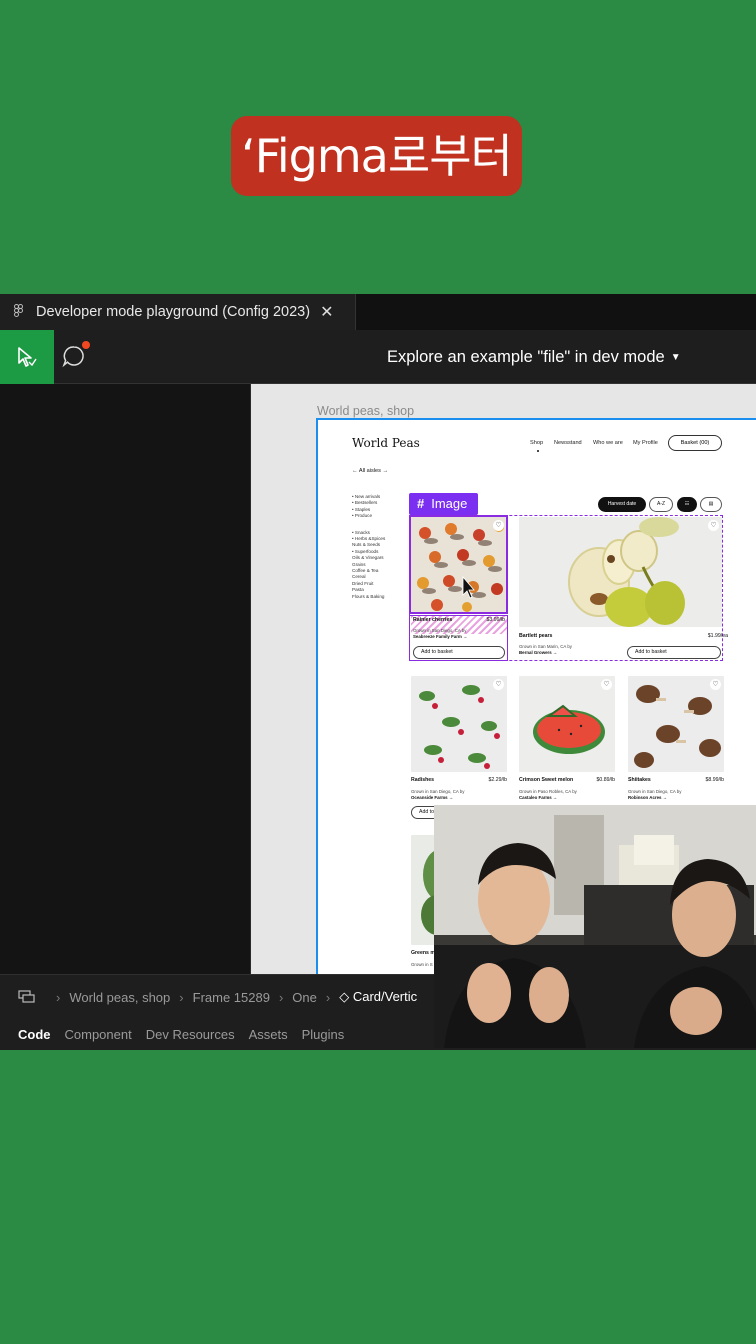  Describe the element at coordinates (86, 345) in the screenshot. I see `notification-dot` at that location.